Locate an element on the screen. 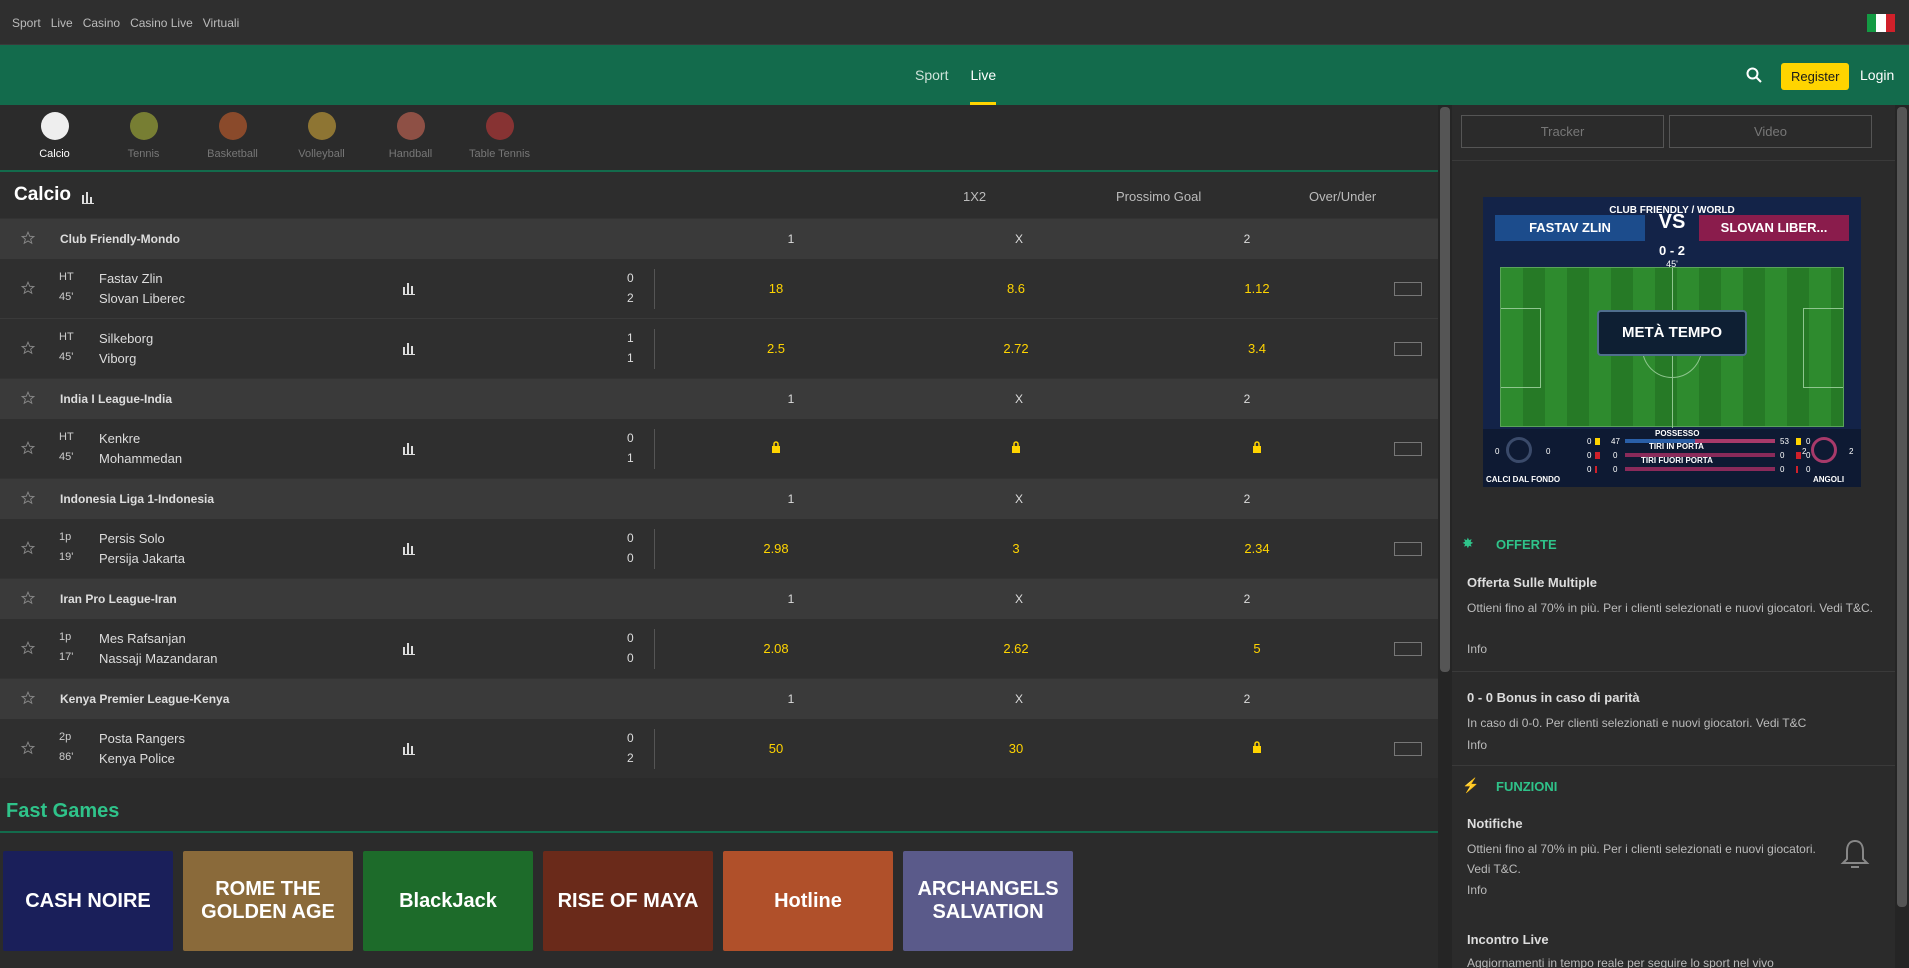  bell-icon is located at coordinates (1855, 854).